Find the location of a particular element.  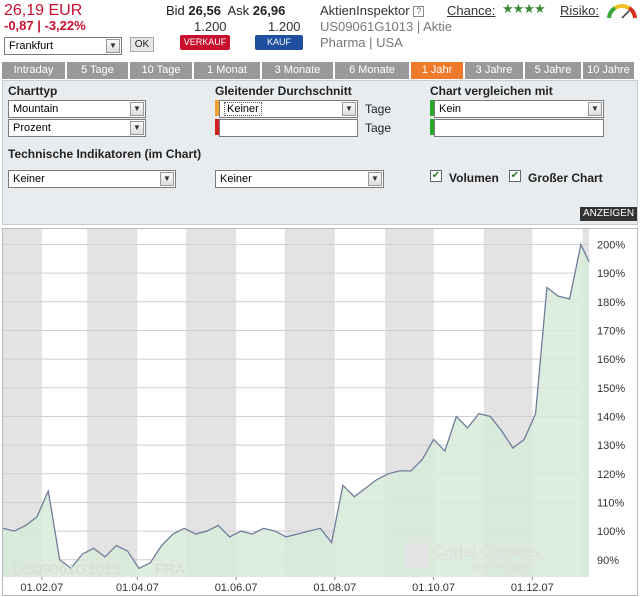

scale-select: Prozent ▼ is located at coordinates (77, 128).